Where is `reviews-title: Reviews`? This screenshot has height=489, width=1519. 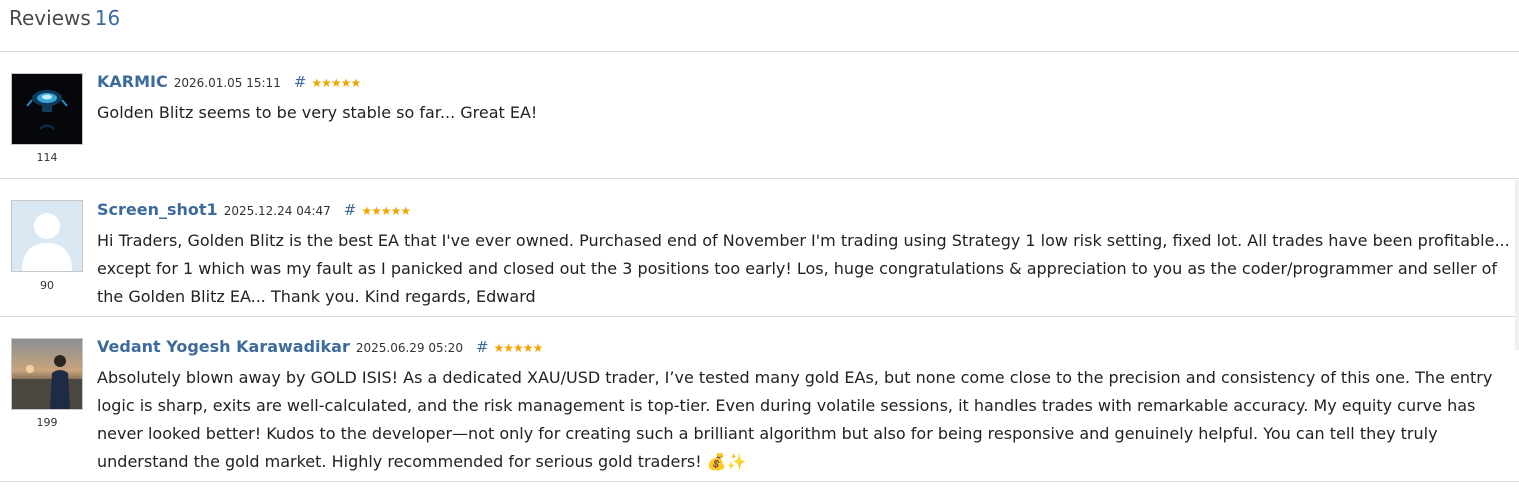 reviews-title: Reviews is located at coordinates (50, 18).